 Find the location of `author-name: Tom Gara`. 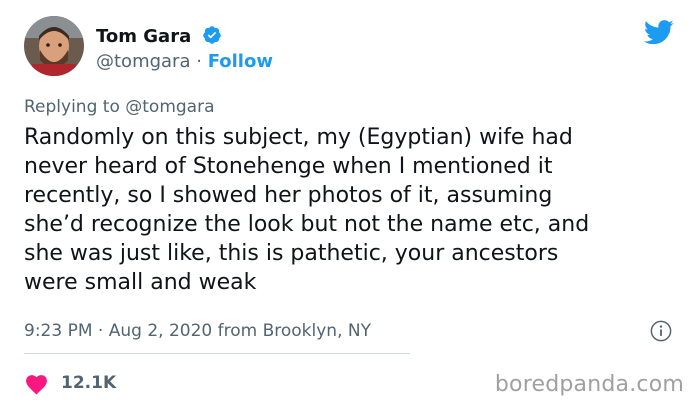

author-name: Tom Gara is located at coordinates (159, 36).